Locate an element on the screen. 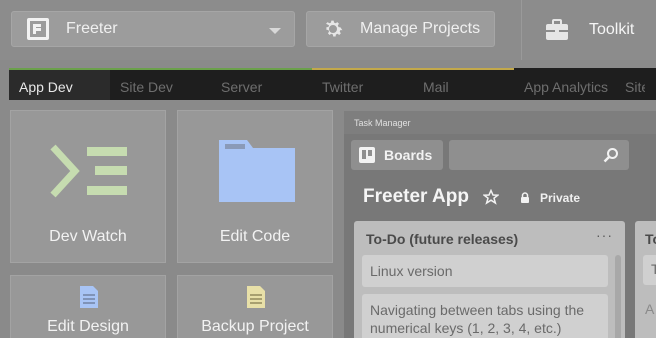 Image resolution: width=656 pixels, height=338 pixels. manage-projects-button: Manage Projects is located at coordinates (400, 29).